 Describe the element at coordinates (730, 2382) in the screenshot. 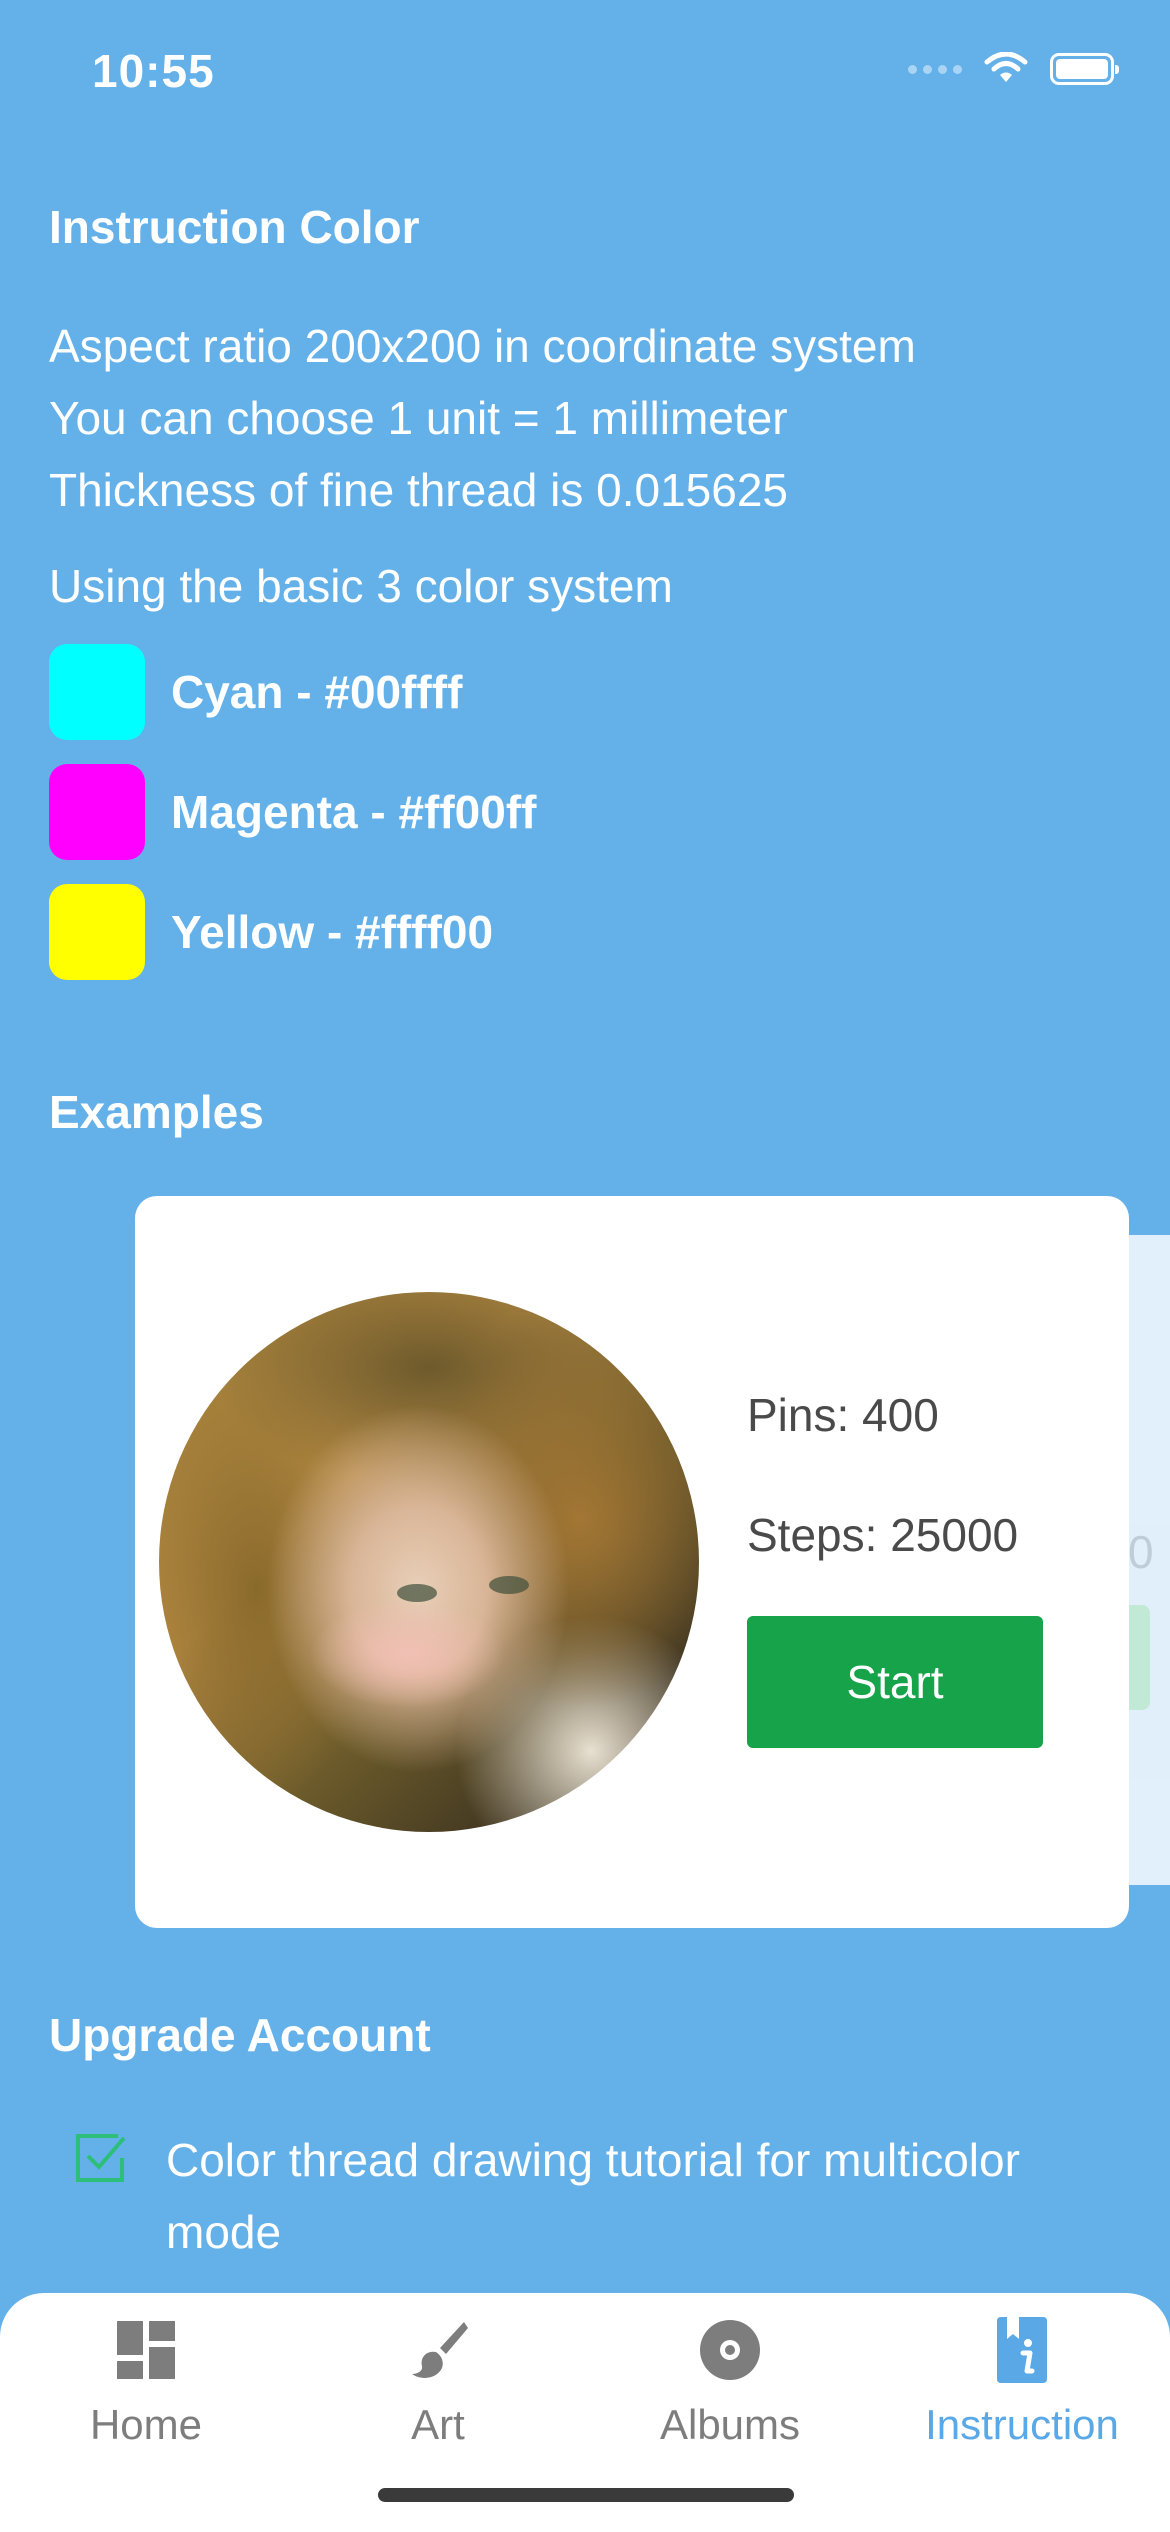

I see `tab-albums: Albums` at that location.